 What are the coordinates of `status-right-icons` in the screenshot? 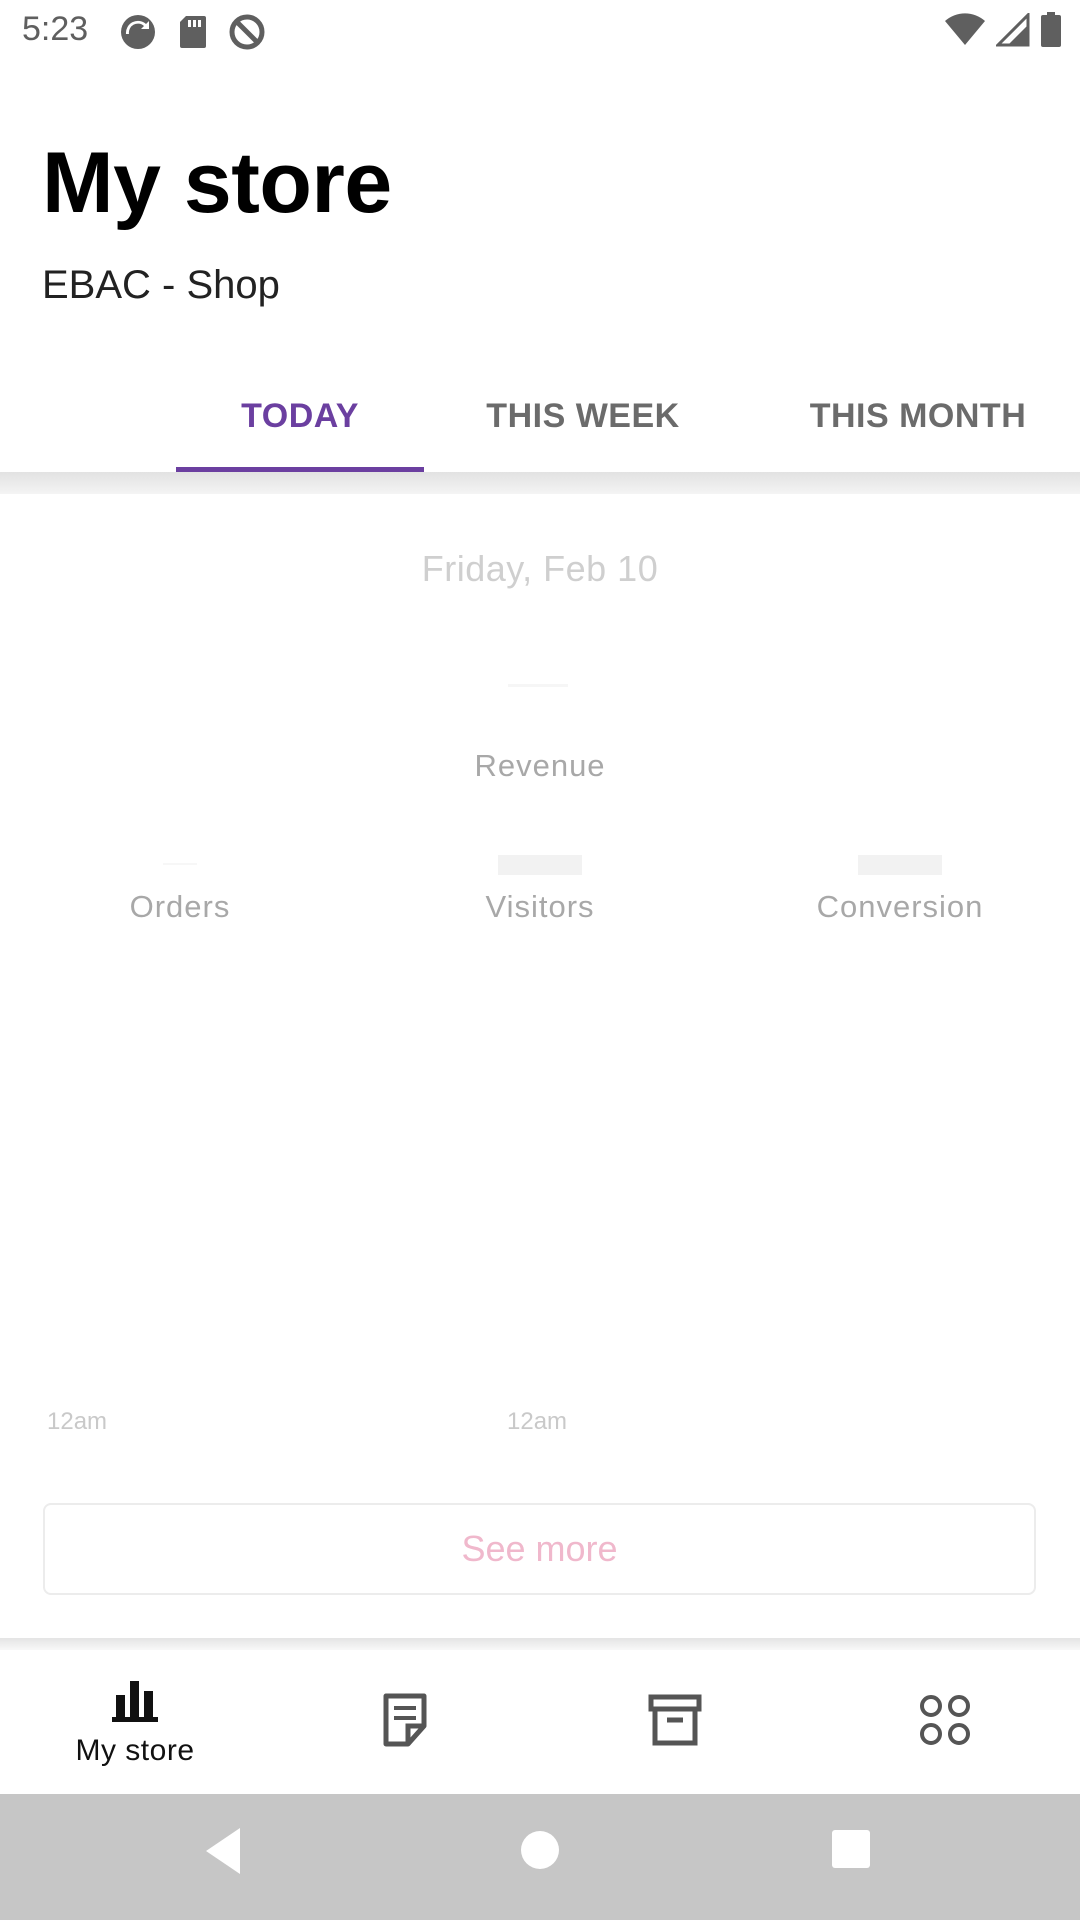 It's located at (1003, 30).